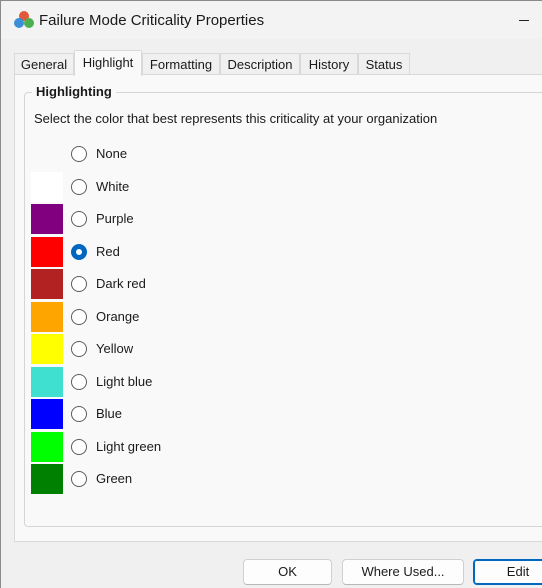 Image resolution: width=542 pixels, height=588 pixels. What do you see at coordinates (129, 446) in the screenshot?
I see `option-label: Light green` at bounding box center [129, 446].